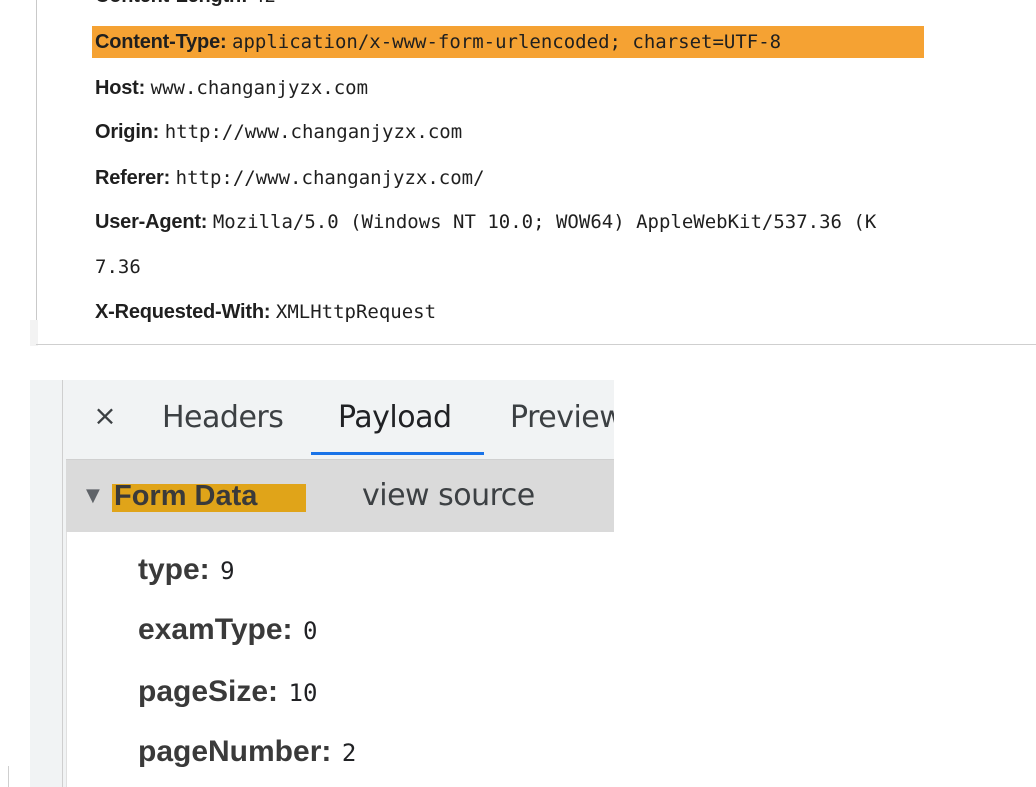 This screenshot has height=787, width=1036. Describe the element at coordinates (356, 312) in the screenshot. I see `header-value: XMLHttpRequest` at that location.